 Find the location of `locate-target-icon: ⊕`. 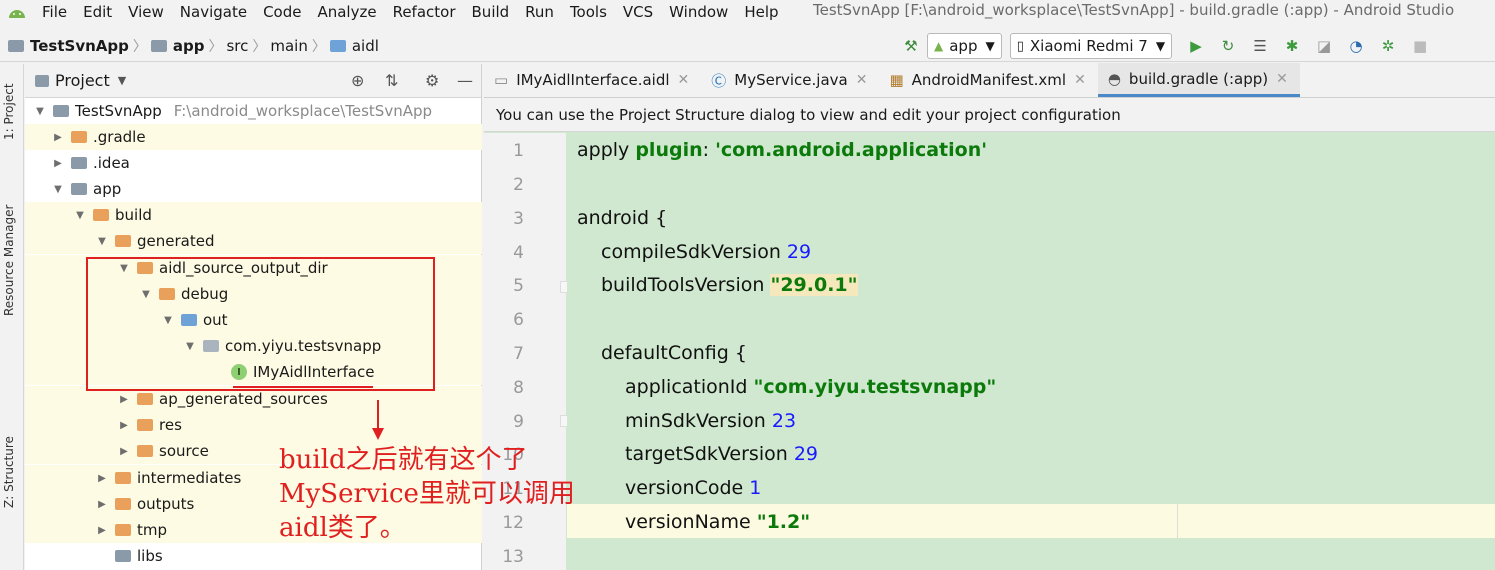

locate-target-icon: ⊕ is located at coordinates (357, 80).